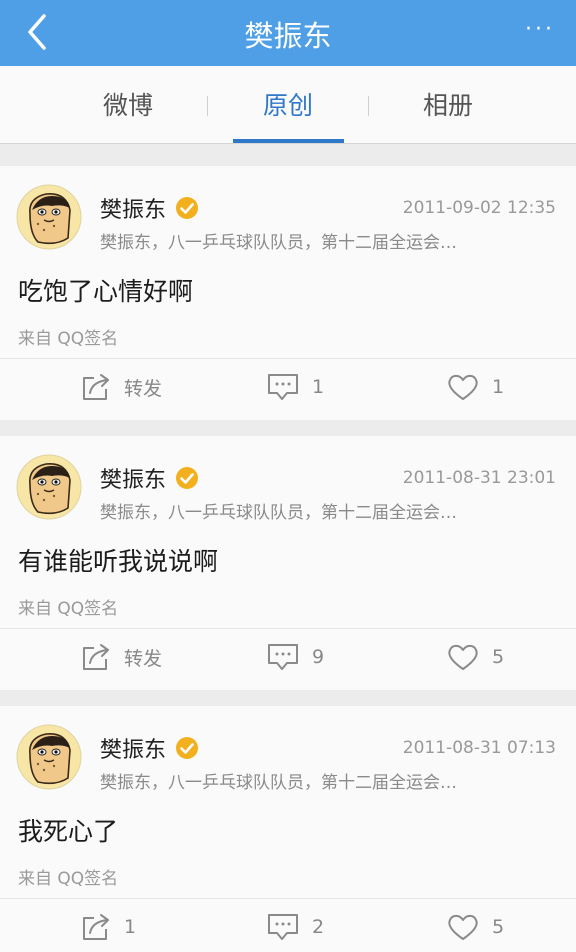 The image size is (576, 952). I want to click on post-timestamp: 2011-08-31 07:13, so click(479, 748).